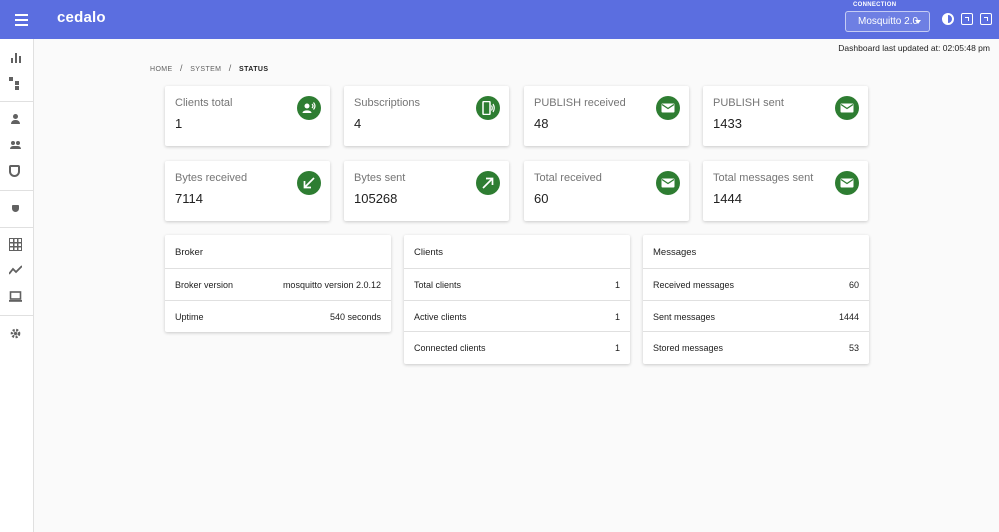 The image size is (999, 532). What do you see at coordinates (15, 119) in the screenshot?
I see `sidebar-item-user` at bounding box center [15, 119].